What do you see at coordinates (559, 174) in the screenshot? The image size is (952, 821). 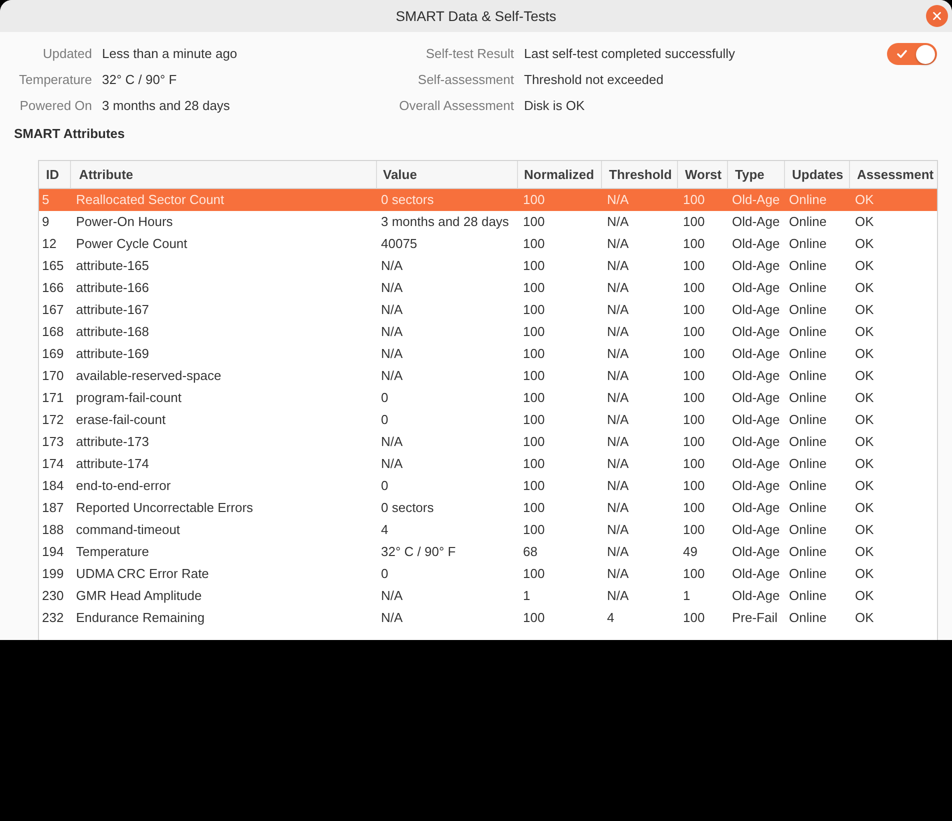 I see `column-header: Normalized` at bounding box center [559, 174].